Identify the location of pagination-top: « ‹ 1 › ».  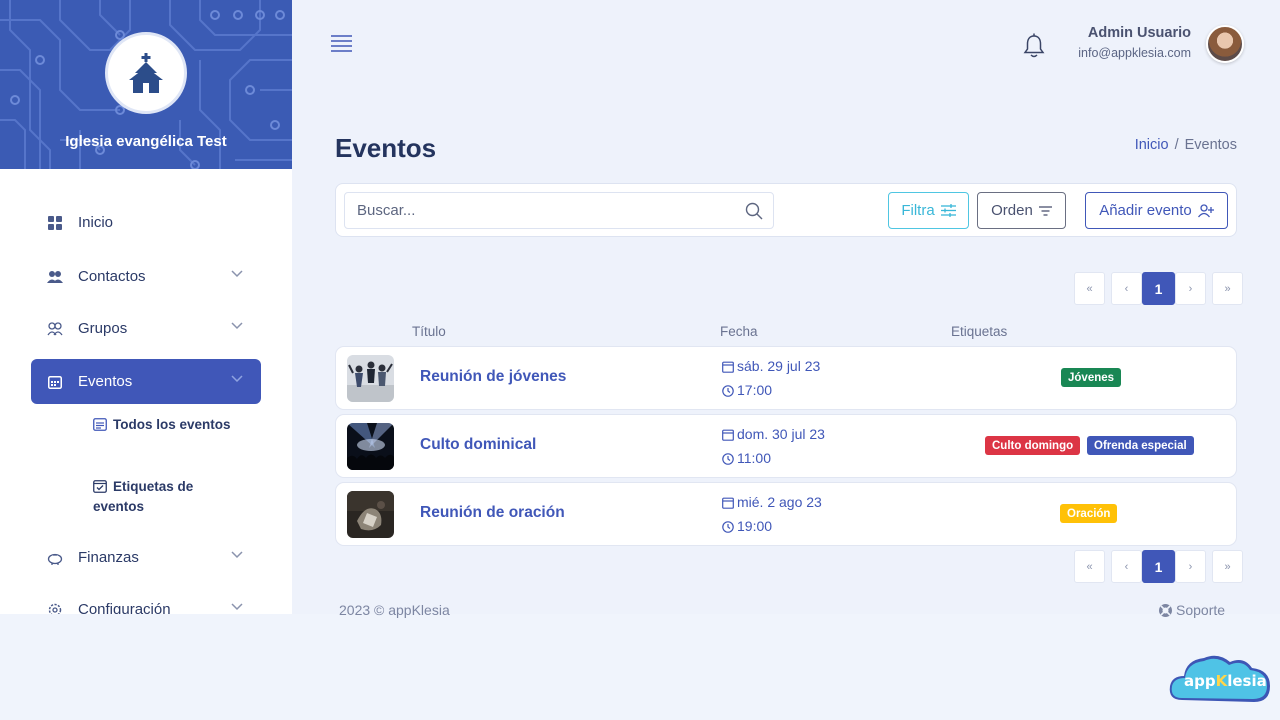
(1158, 288).